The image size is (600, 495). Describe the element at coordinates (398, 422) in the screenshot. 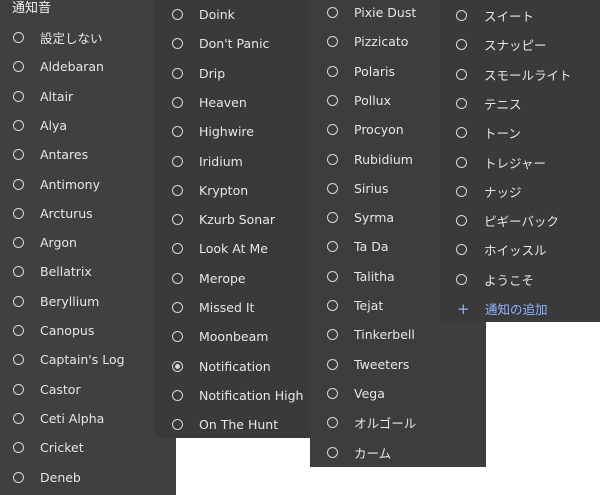

I see `sound-option-オルゴール: オルゴール` at that location.